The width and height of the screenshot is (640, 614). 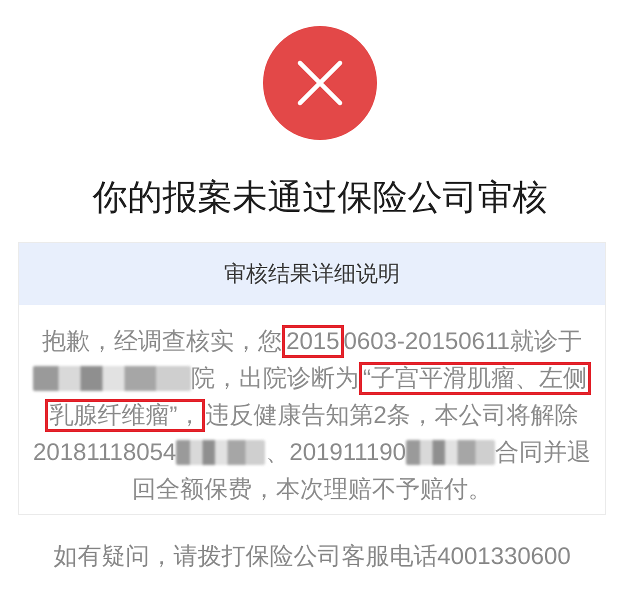 What do you see at coordinates (475, 378) in the screenshot?
I see `annotated-text: “子宫平滑肌瘤、左侧` at bounding box center [475, 378].